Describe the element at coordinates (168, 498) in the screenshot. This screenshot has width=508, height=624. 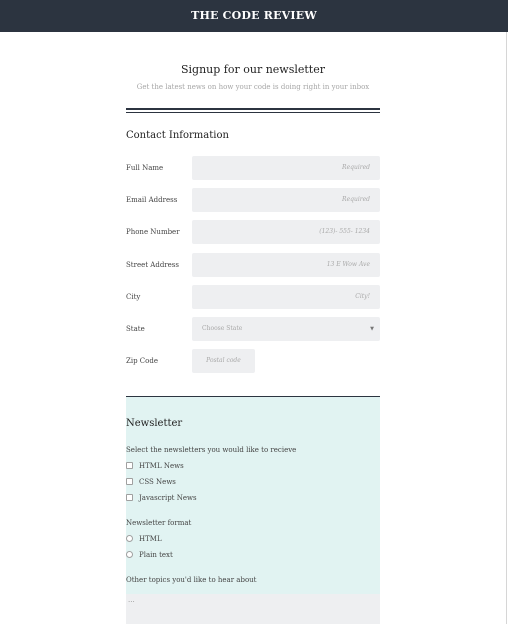
I see `javascript-news-label: Javascript News` at that location.